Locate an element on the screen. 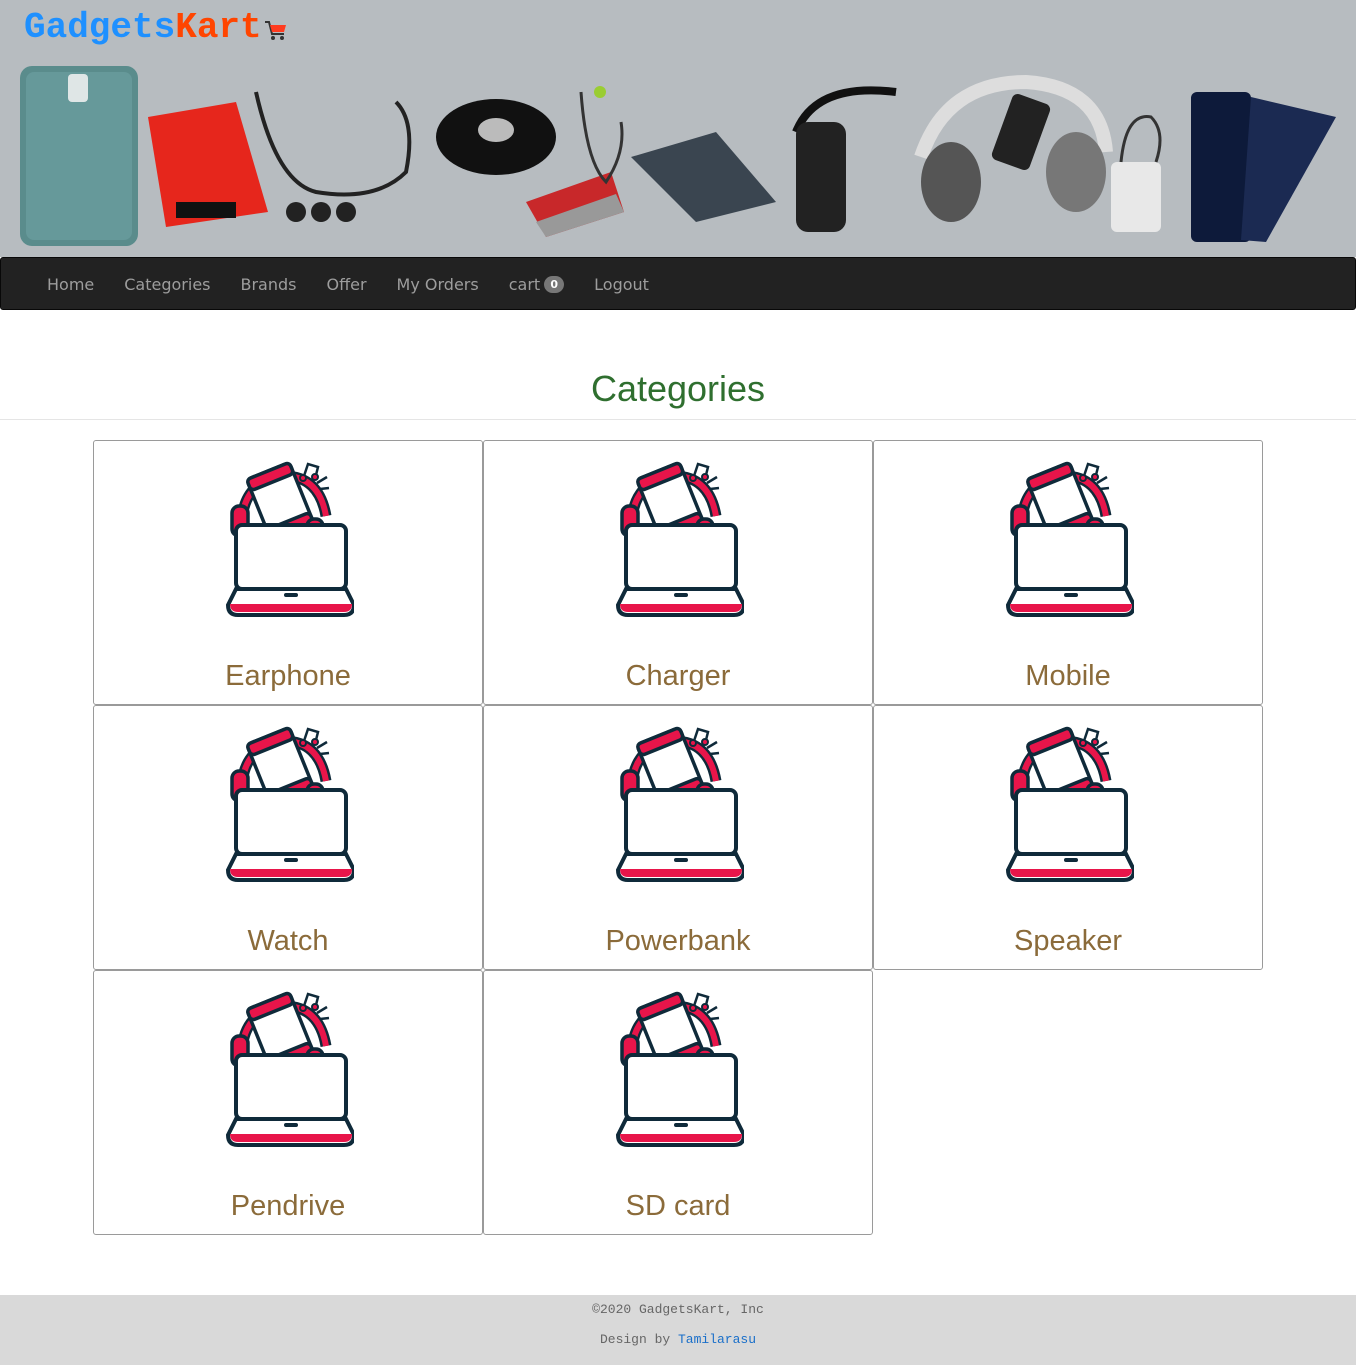 This screenshot has height=1365, width=1356. site-logo: Gadgets Kart is located at coordinates (156, 28).